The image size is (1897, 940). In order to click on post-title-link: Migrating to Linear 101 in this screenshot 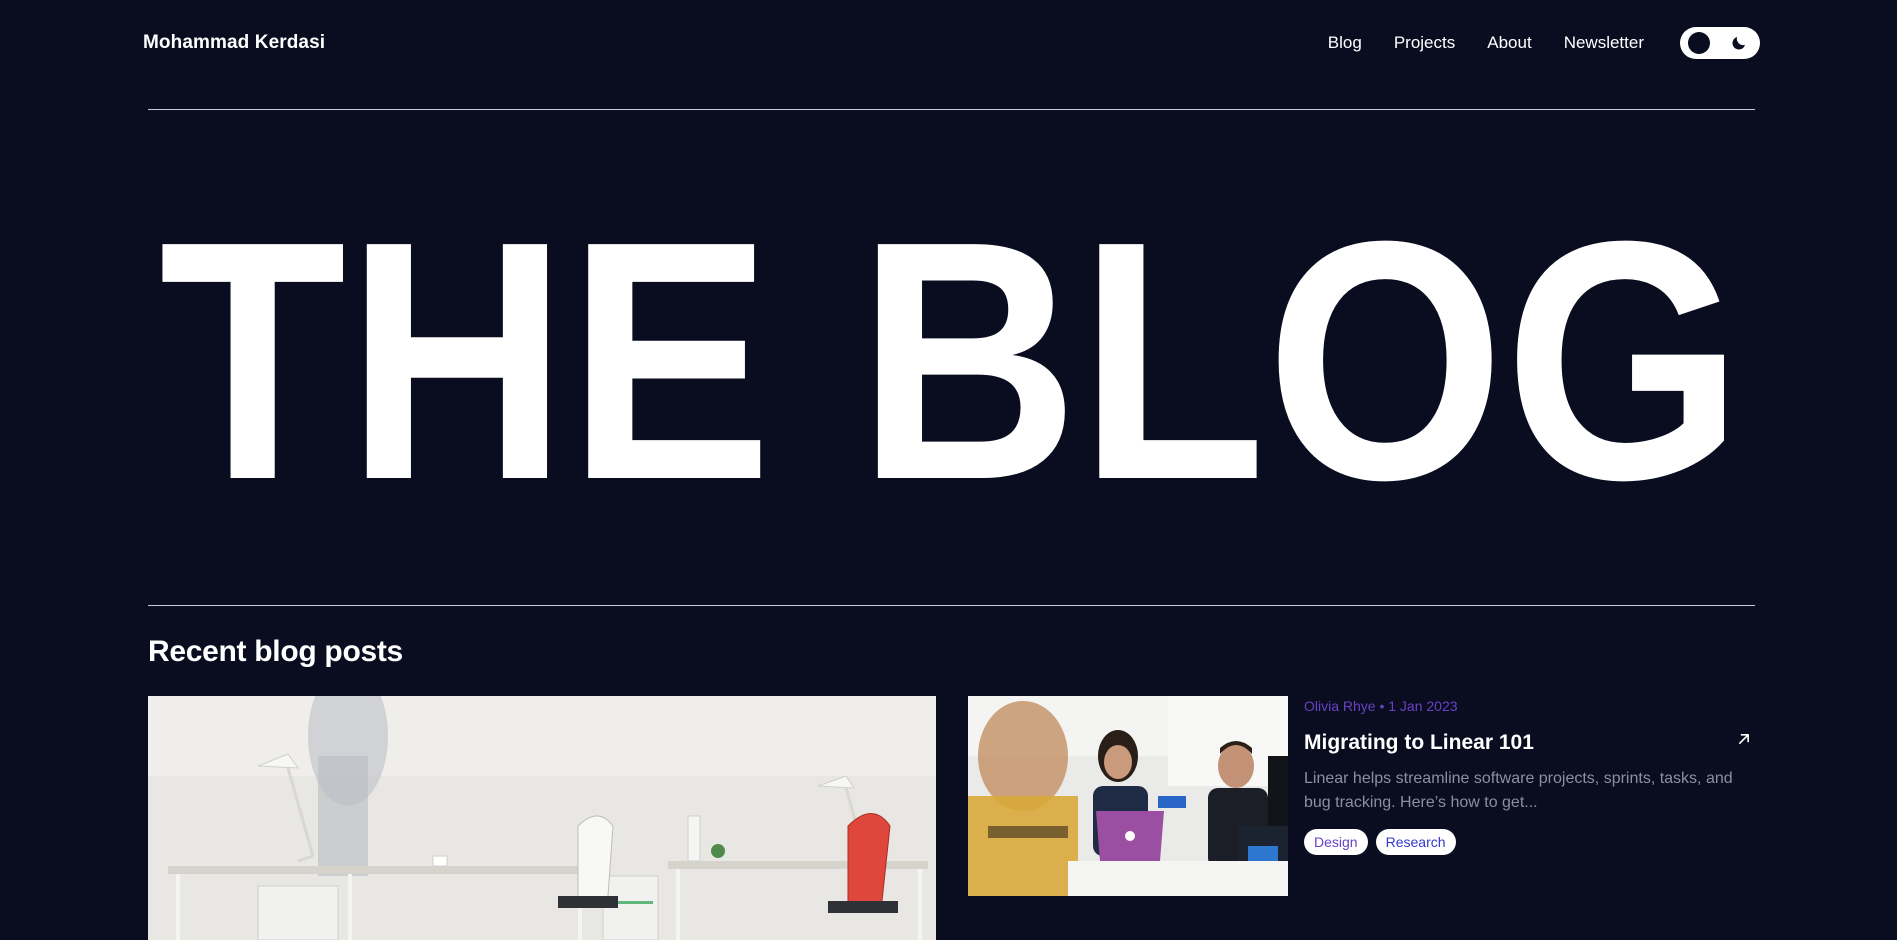, I will do `click(1419, 743)`.